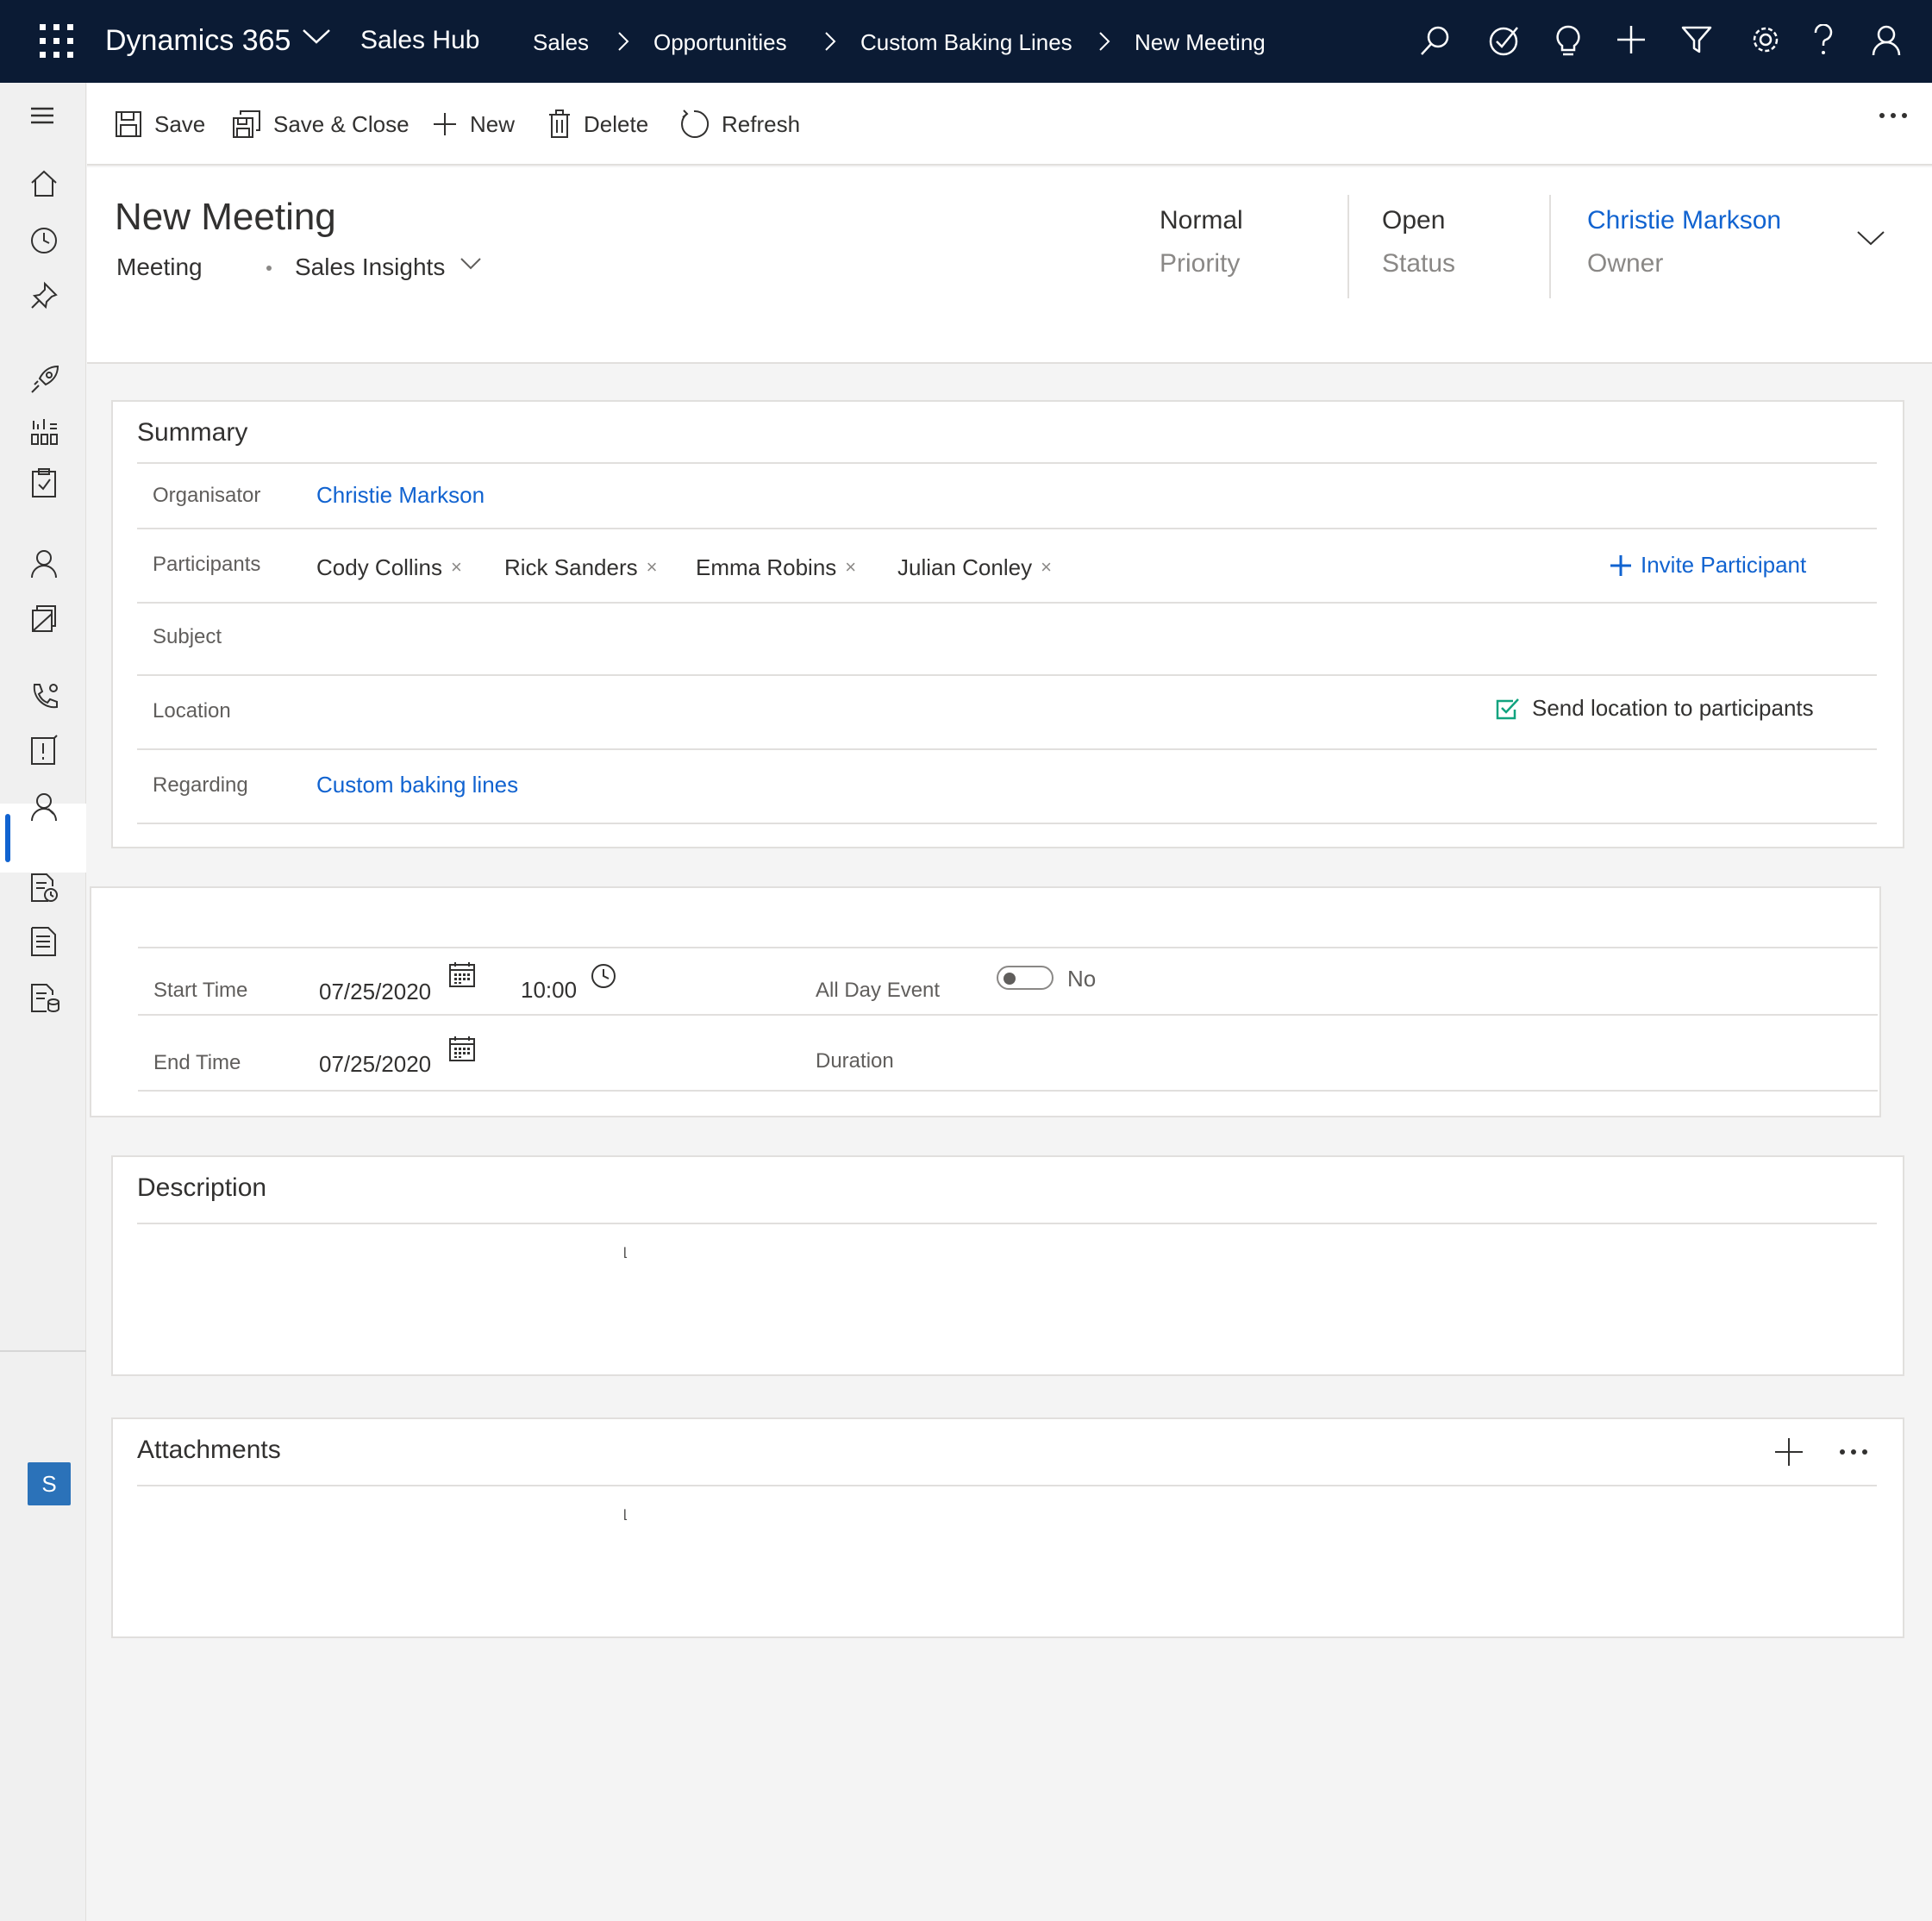 The width and height of the screenshot is (1932, 1921). What do you see at coordinates (878, 991) in the screenshot?
I see `all-day-event-label: All Day Event` at bounding box center [878, 991].